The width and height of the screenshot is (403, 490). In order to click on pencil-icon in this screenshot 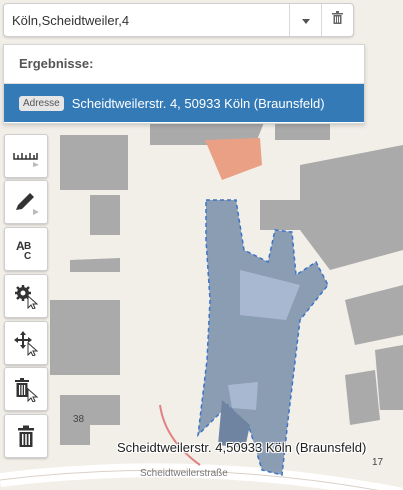, I will do `click(26, 202)`.